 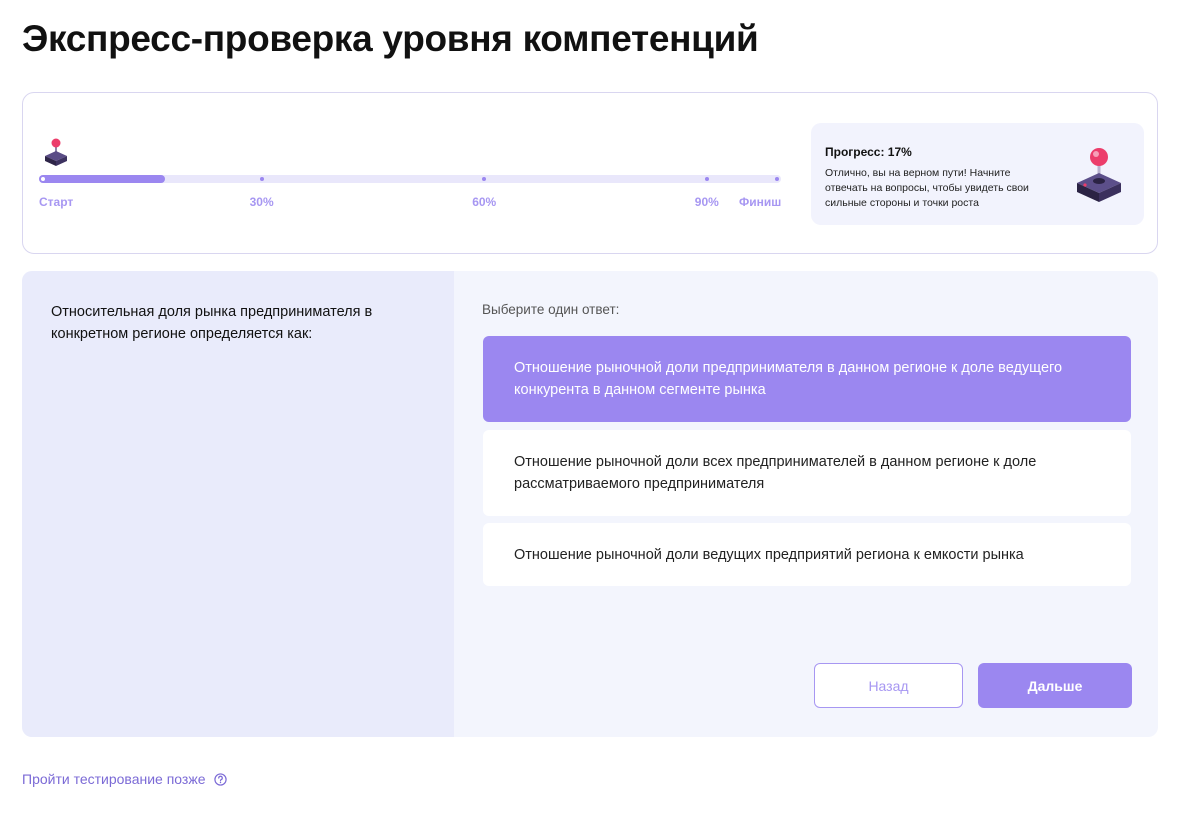 What do you see at coordinates (114, 779) in the screenshot?
I see `take-test-later-label: Пройти тестирование позже` at bounding box center [114, 779].